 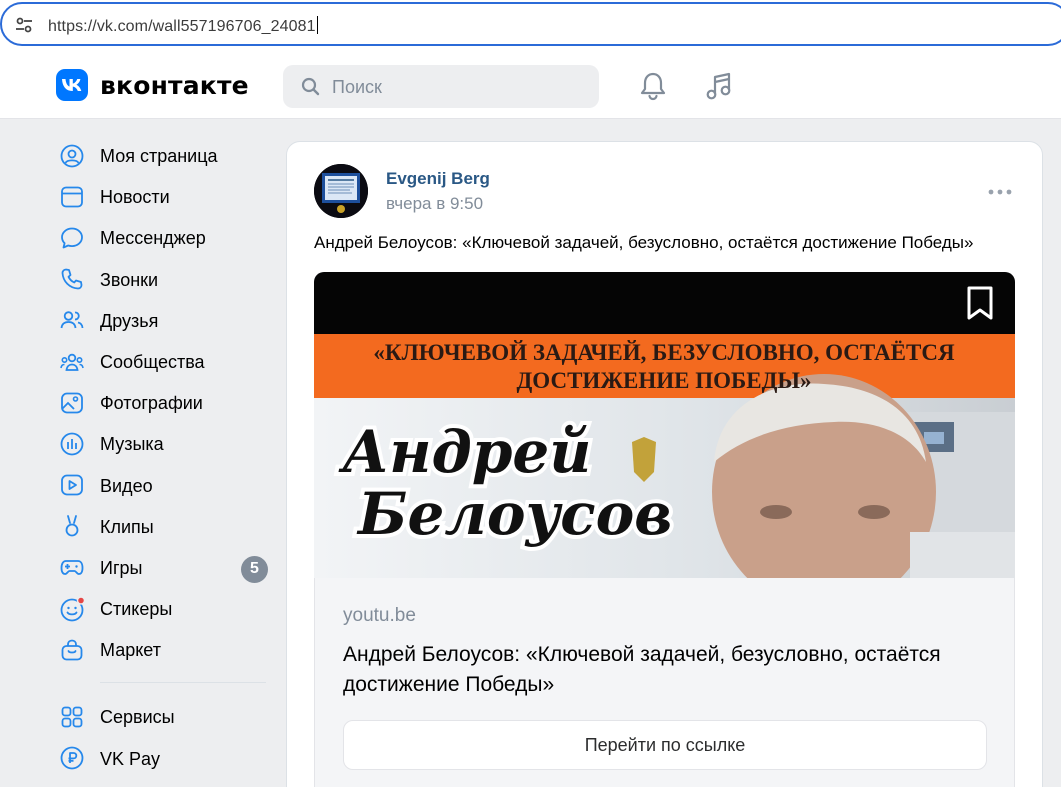 What do you see at coordinates (72, 196) in the screenshot?
I see `news-icon` at bounding box center [72, 196].